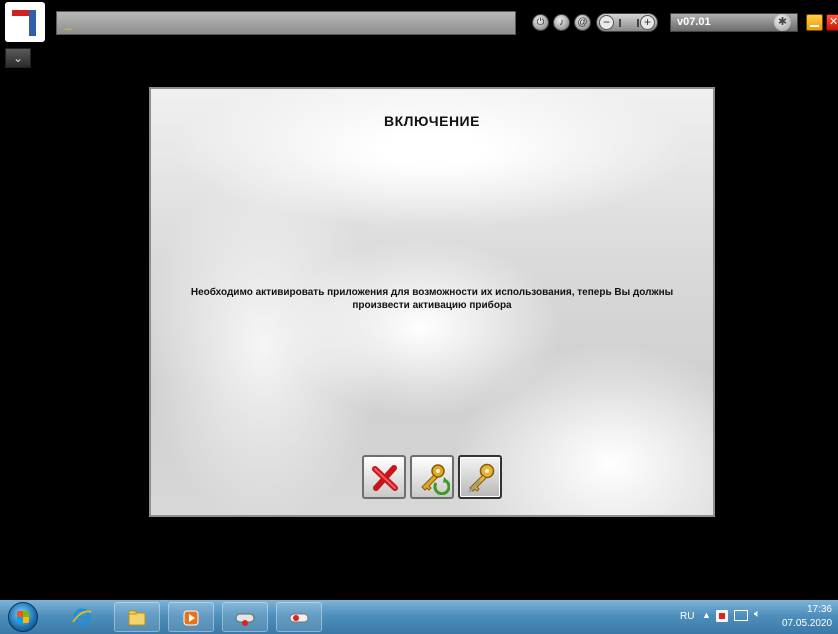  Describe the element at coordinates (812, 609) in the screenshot. I see `clock-time: 17:36` at that location.